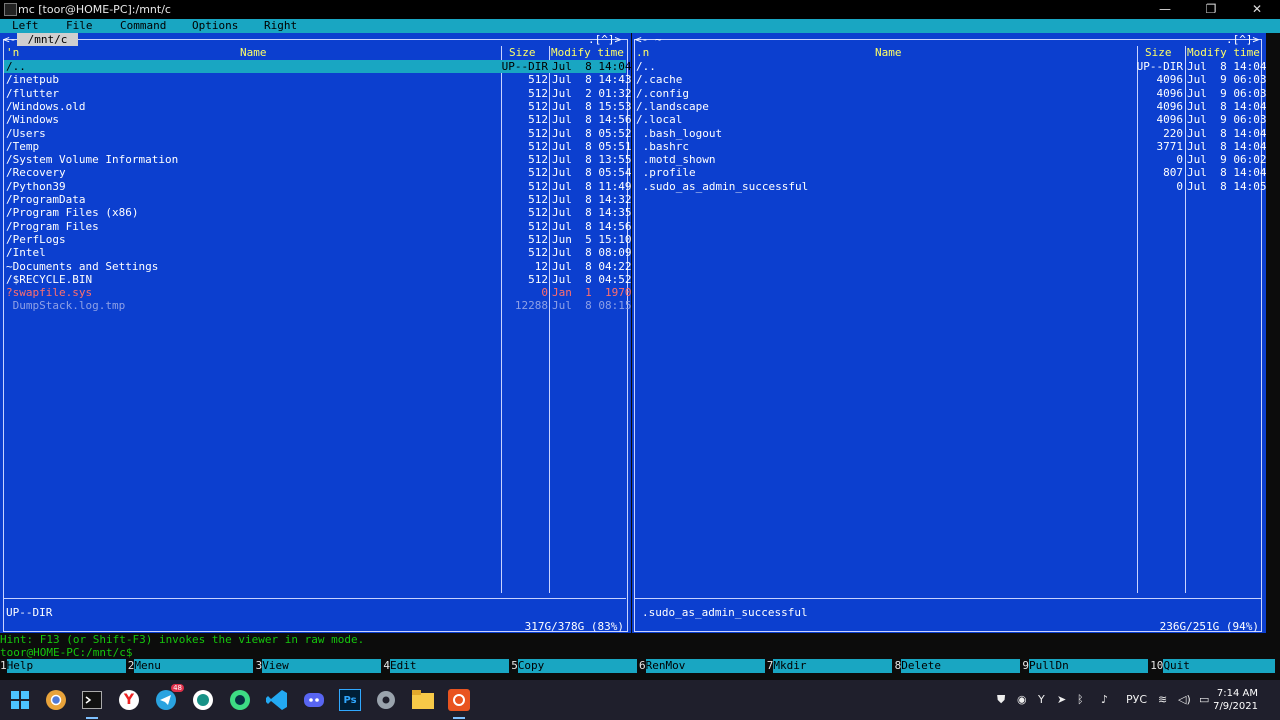  Describe the element at coordinates (666, 173) in the screenshot. I see `file-name: .profile` at that location.